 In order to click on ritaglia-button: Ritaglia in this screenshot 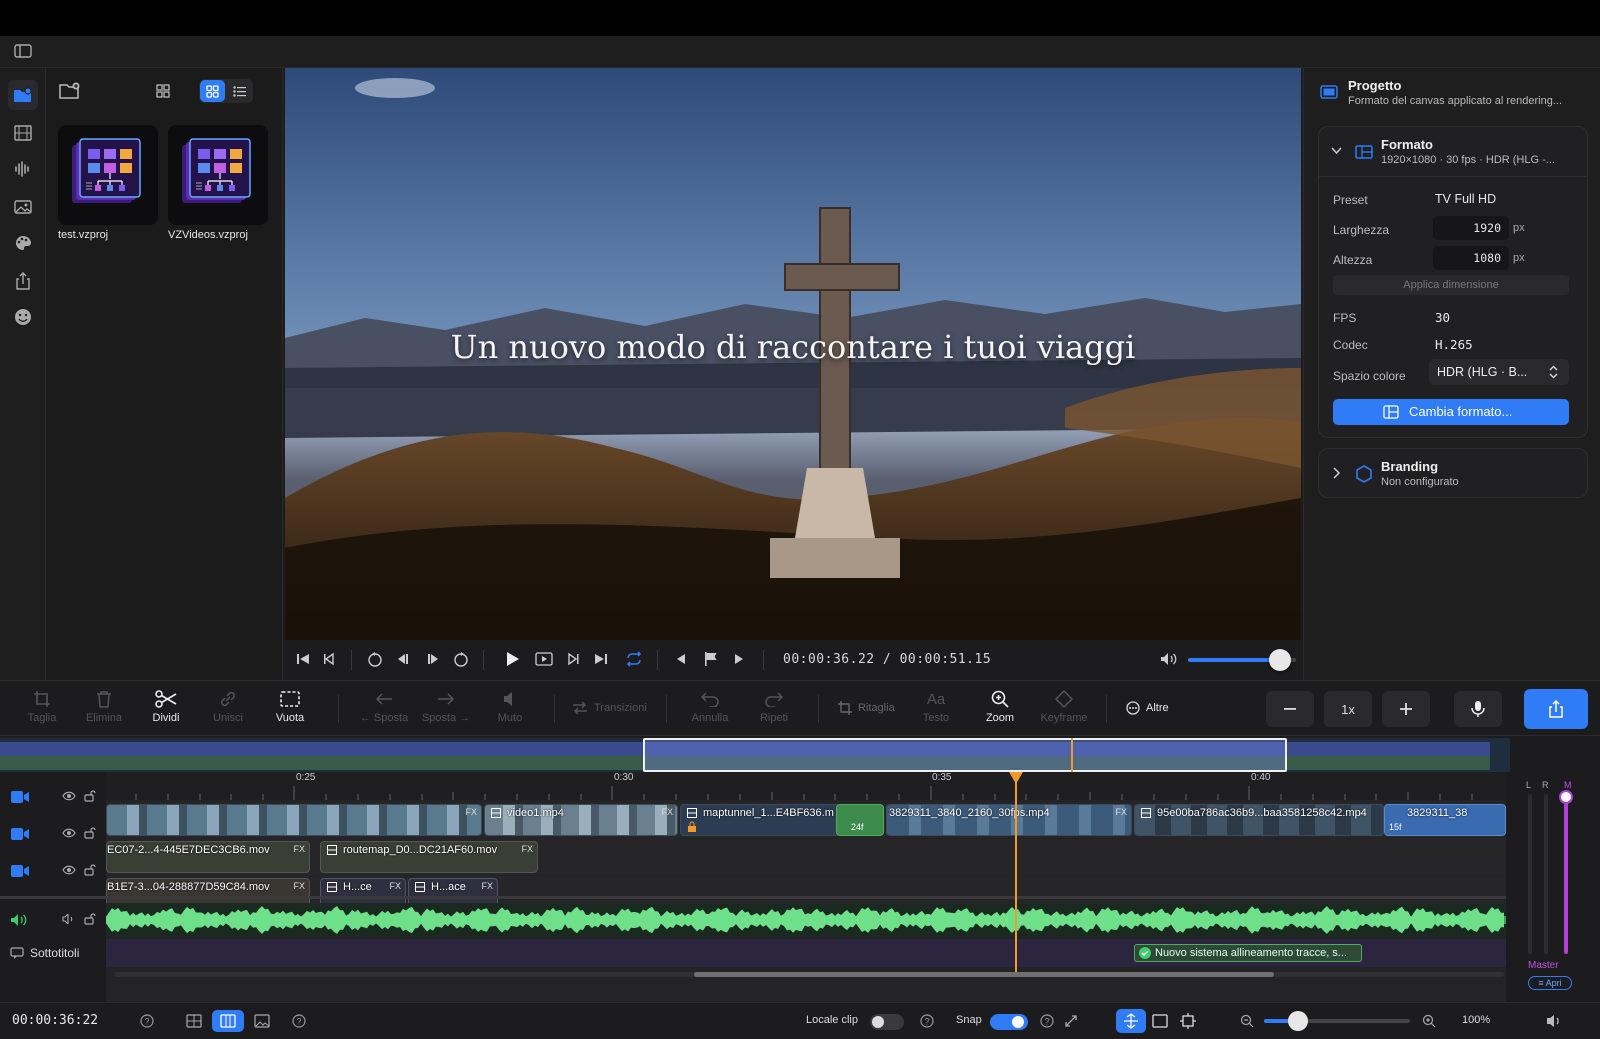, I will do `click(866, 708)`.